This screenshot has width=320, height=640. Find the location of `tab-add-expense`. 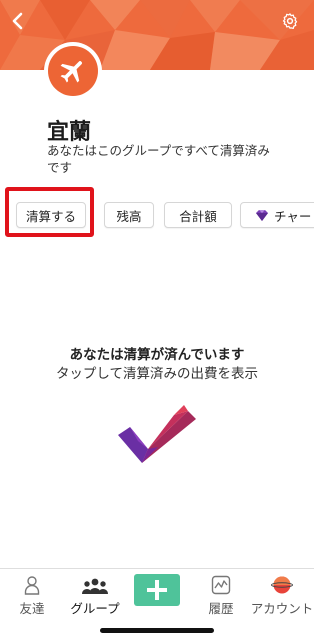

tab-add-expense is located at coordinates (157, 594).